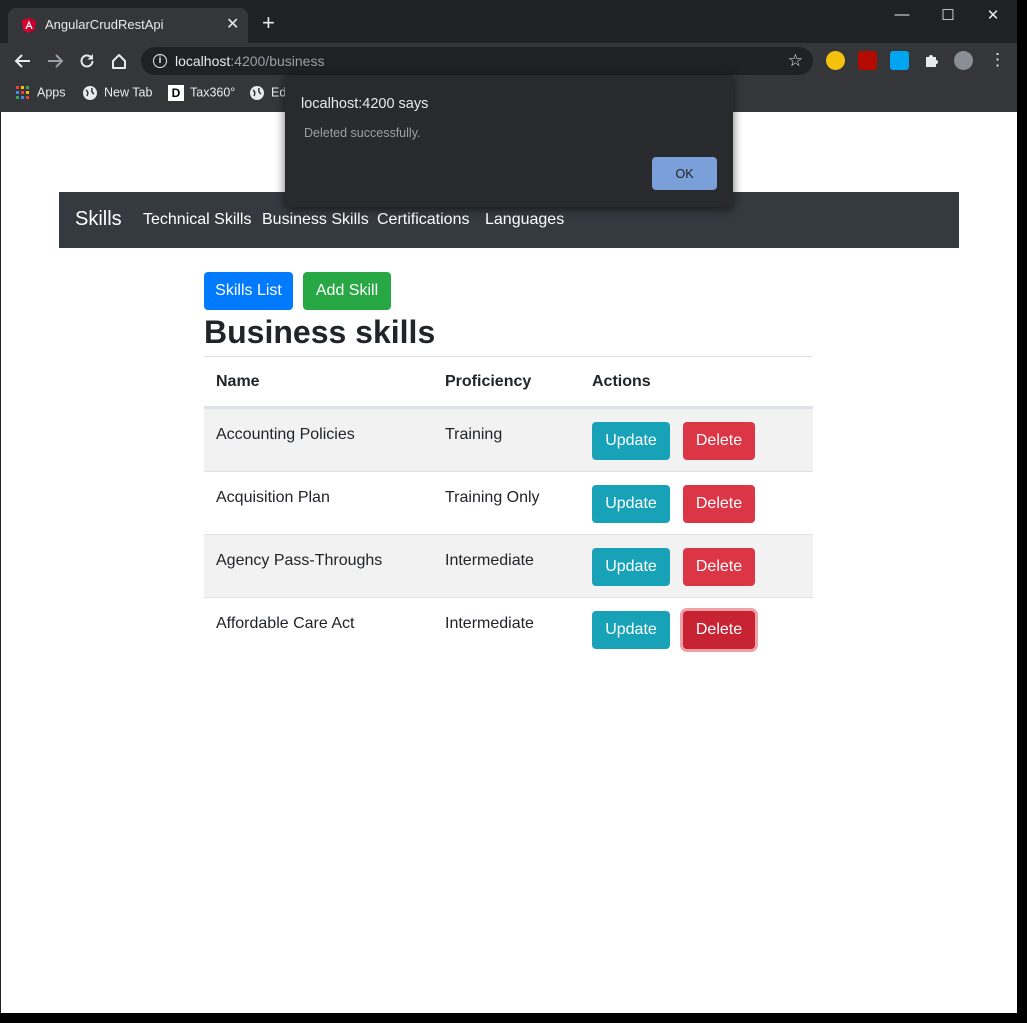  What do you see at coordinates (795, 61) in the screenshot?
I see `star-icon: ☆` at bounding box center [795, 61].